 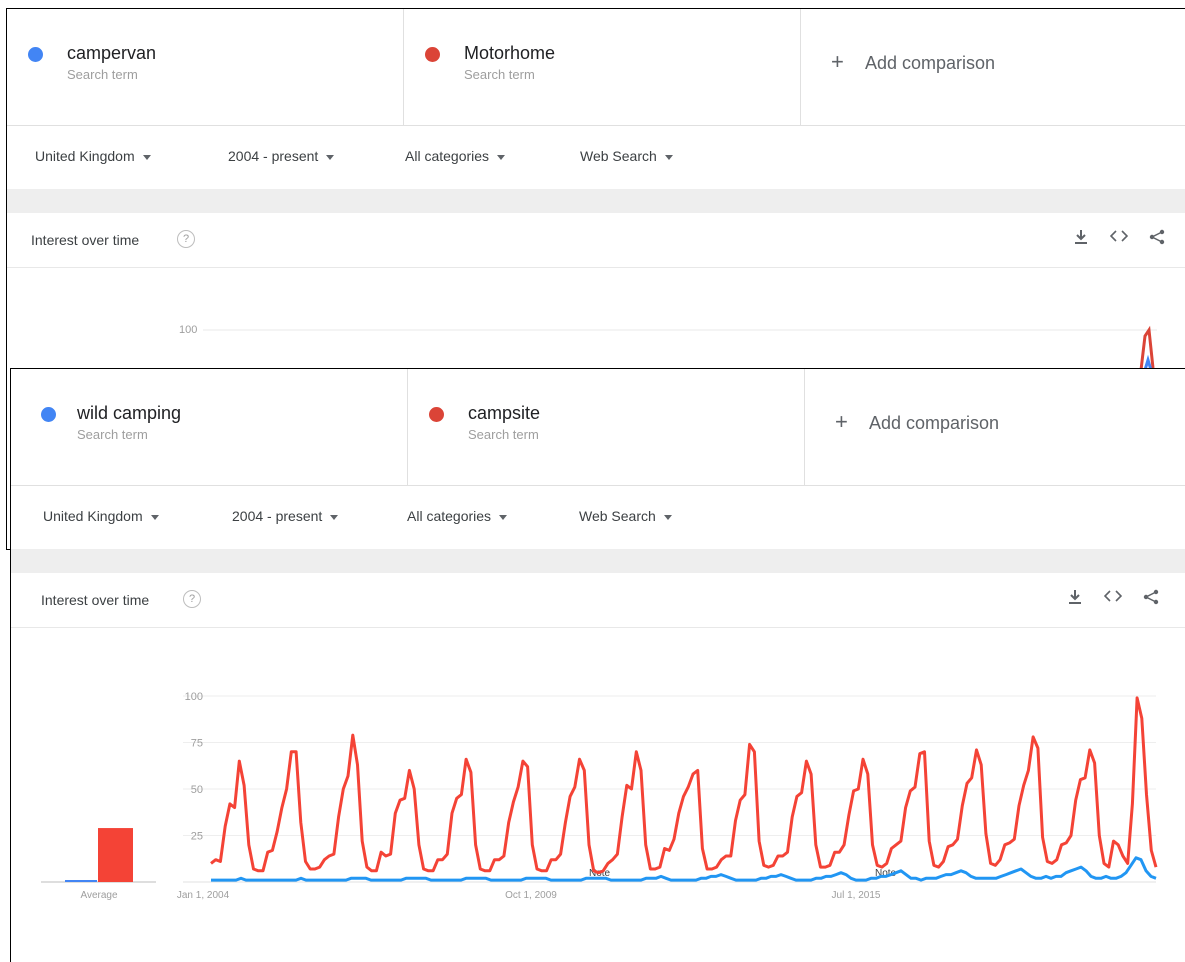 What do you see at coordinates (197, 790) in the screenshot?
I see `y-tick-label: 50` at bounding box center [197, 790].